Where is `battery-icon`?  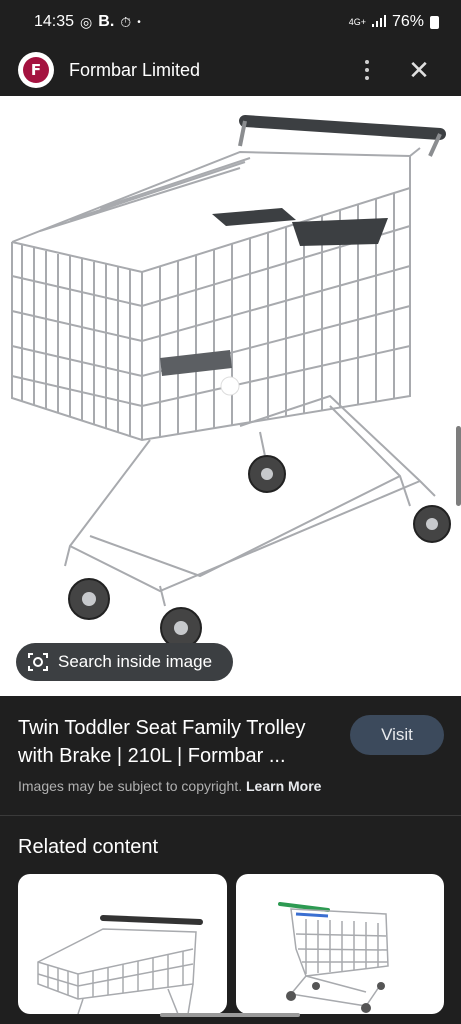
battery-icon is located at coordinates (434, 22).